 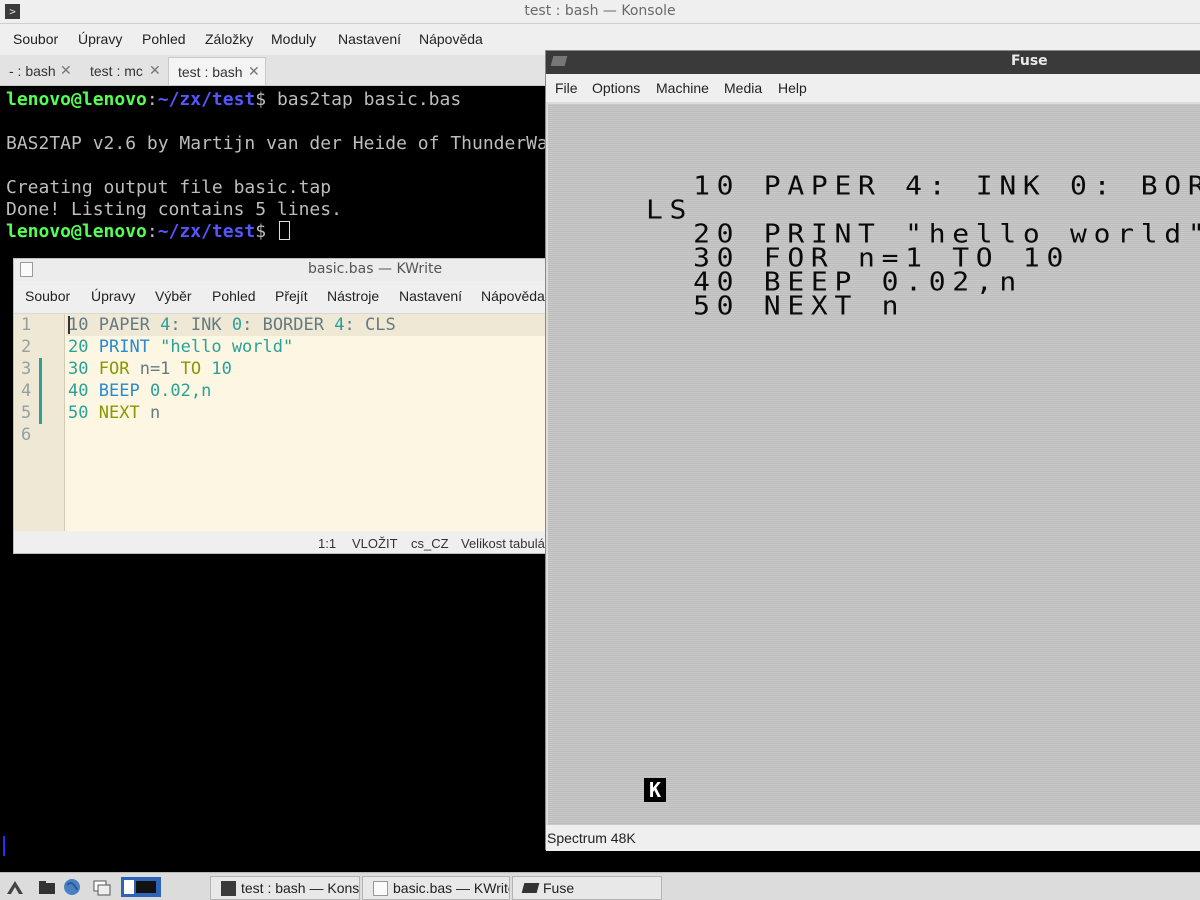 I want to click on tab-size-setting: Velikost tabulátoru: 4, so click(x=503, y=543).